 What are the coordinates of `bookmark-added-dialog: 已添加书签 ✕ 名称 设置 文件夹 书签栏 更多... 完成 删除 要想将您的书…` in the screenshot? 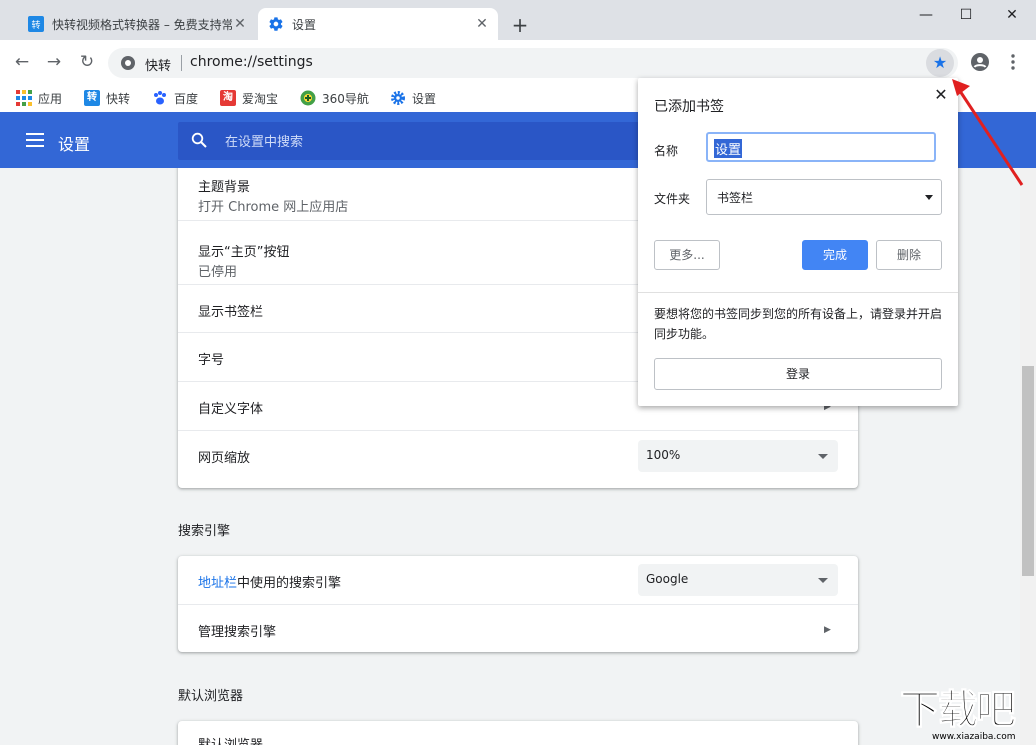 It's located at (798, 242).